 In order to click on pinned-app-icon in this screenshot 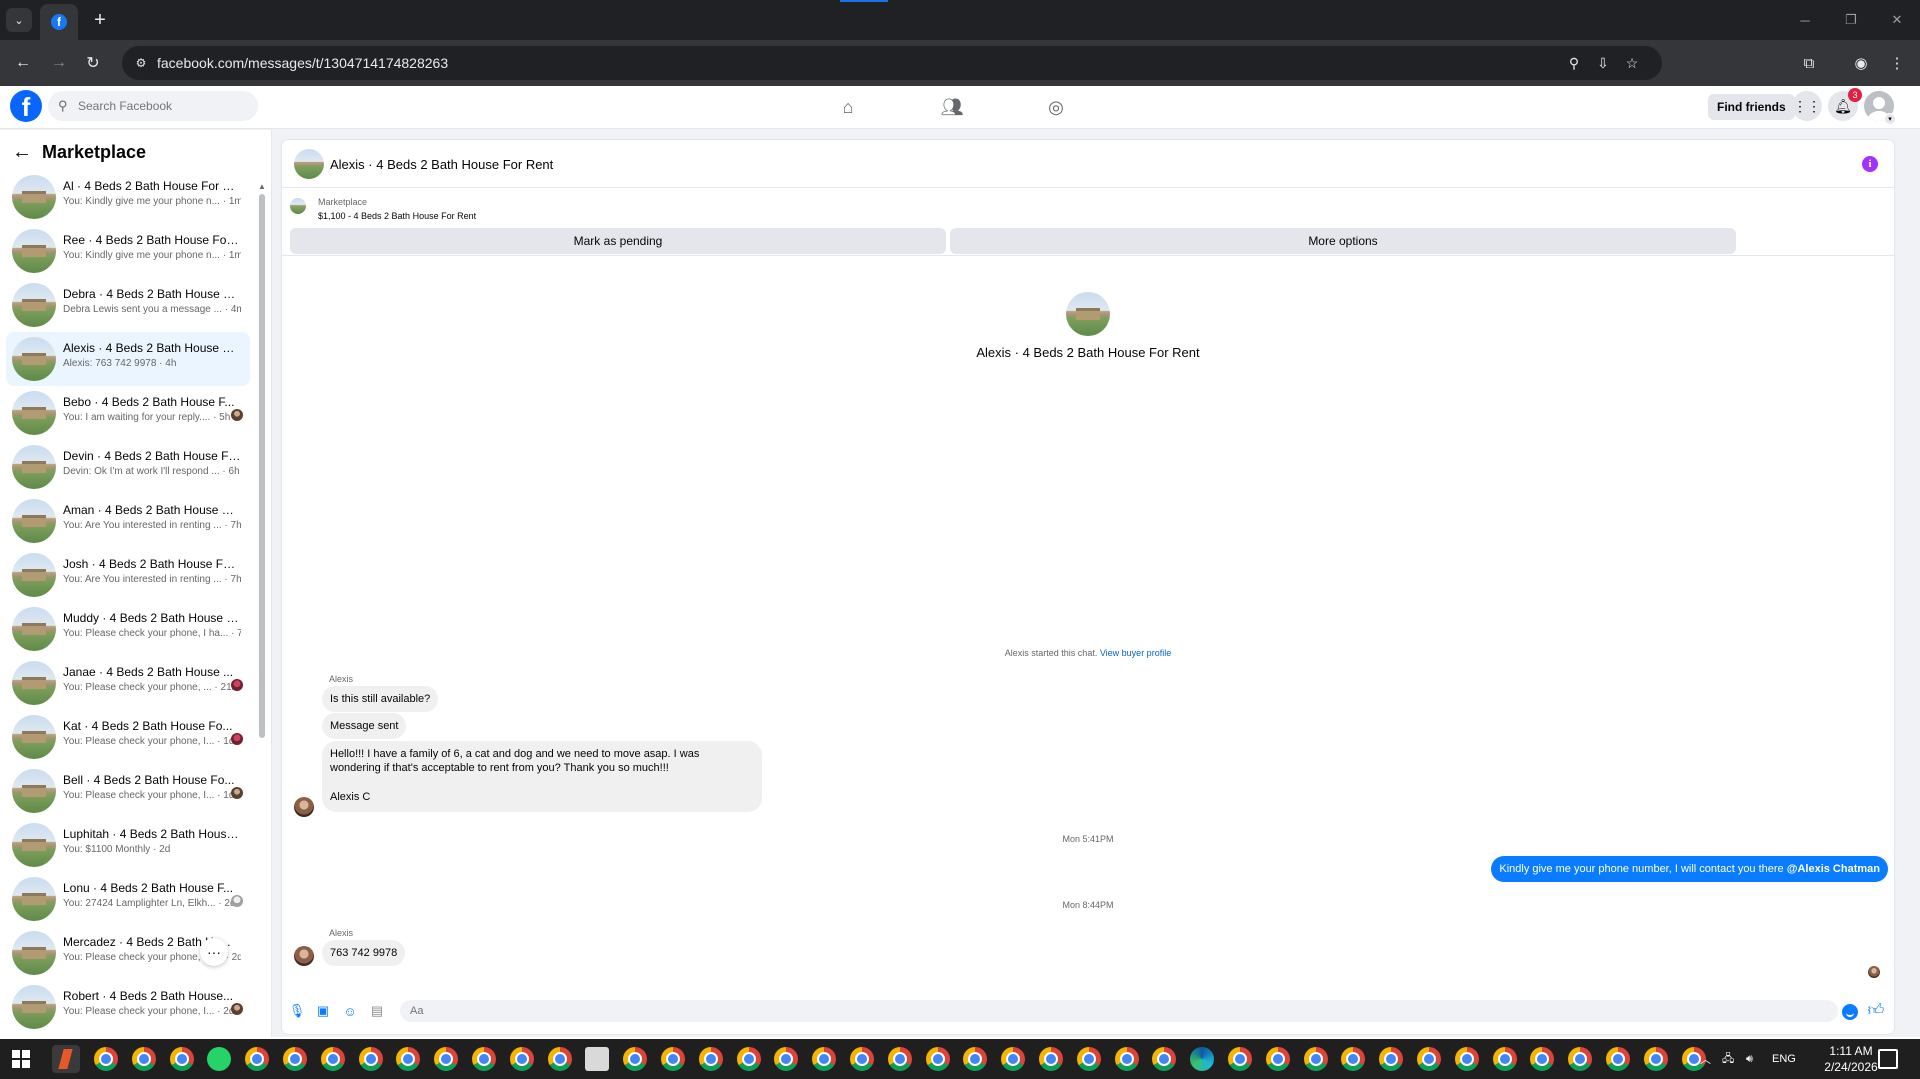, I will do `click(66, 1059)`.